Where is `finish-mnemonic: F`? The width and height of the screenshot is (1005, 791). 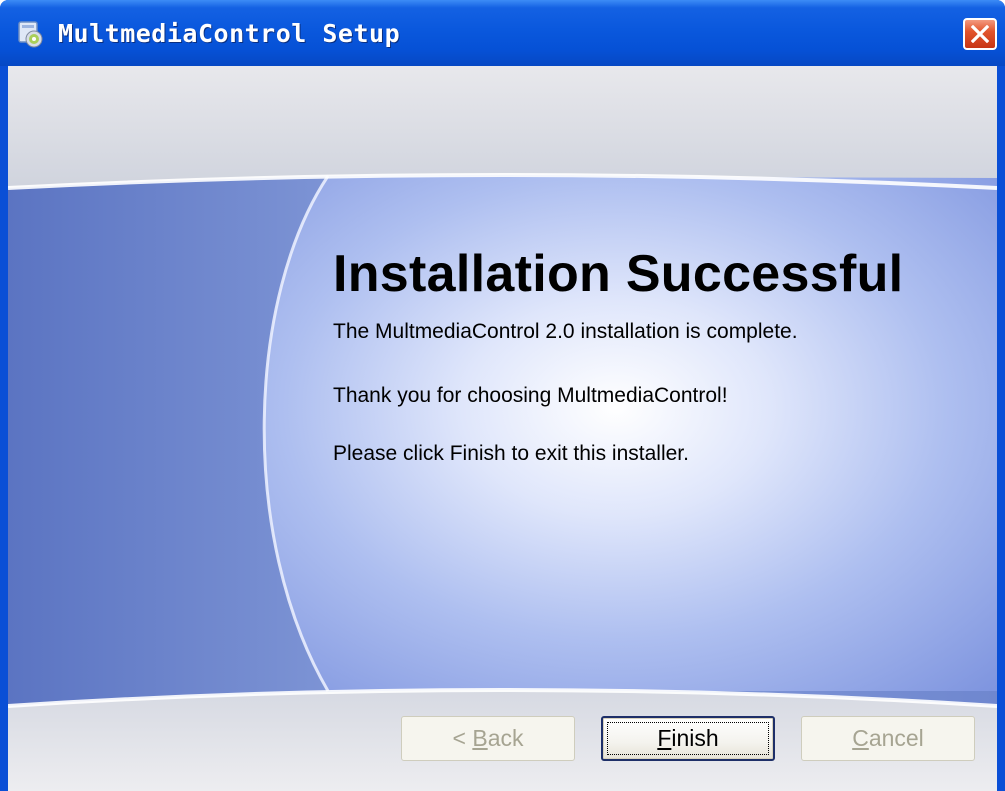
finish-mnemonic: F is located at coordinates (664, 738).